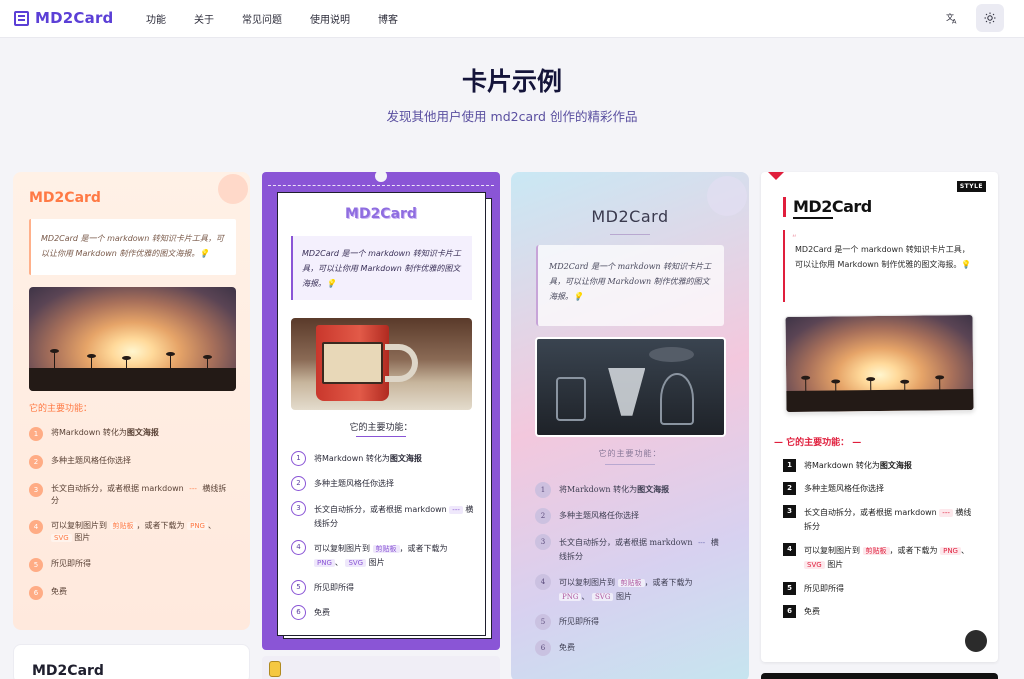  Describe the element at coordinates (512, 116) in the screenshot. I see `page-subtitle: 发现其他用户使用 md2card 创作的精彩作品` at that location.